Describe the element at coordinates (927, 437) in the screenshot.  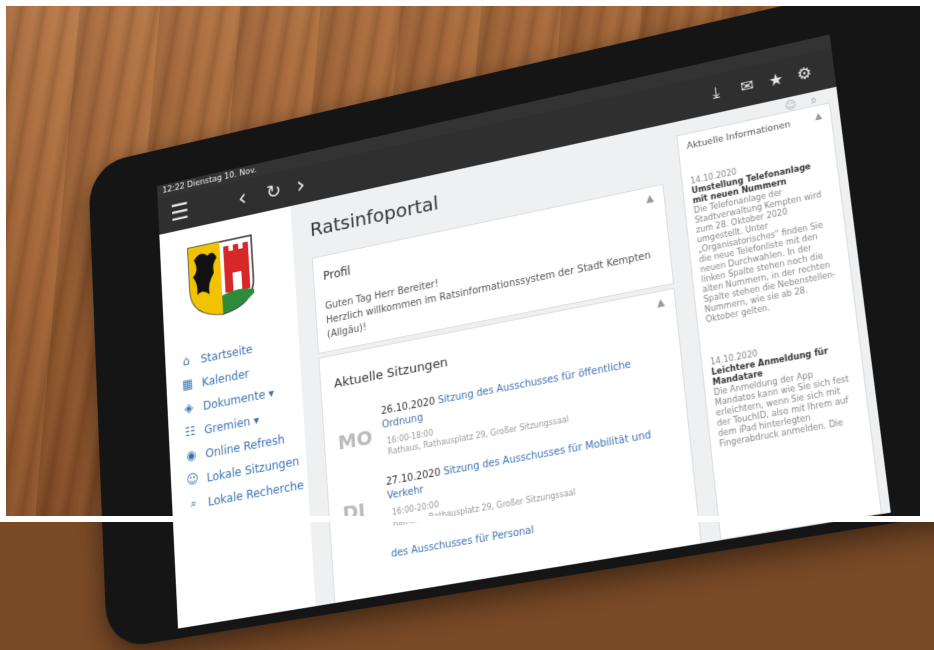
I see `background-object` at that location.